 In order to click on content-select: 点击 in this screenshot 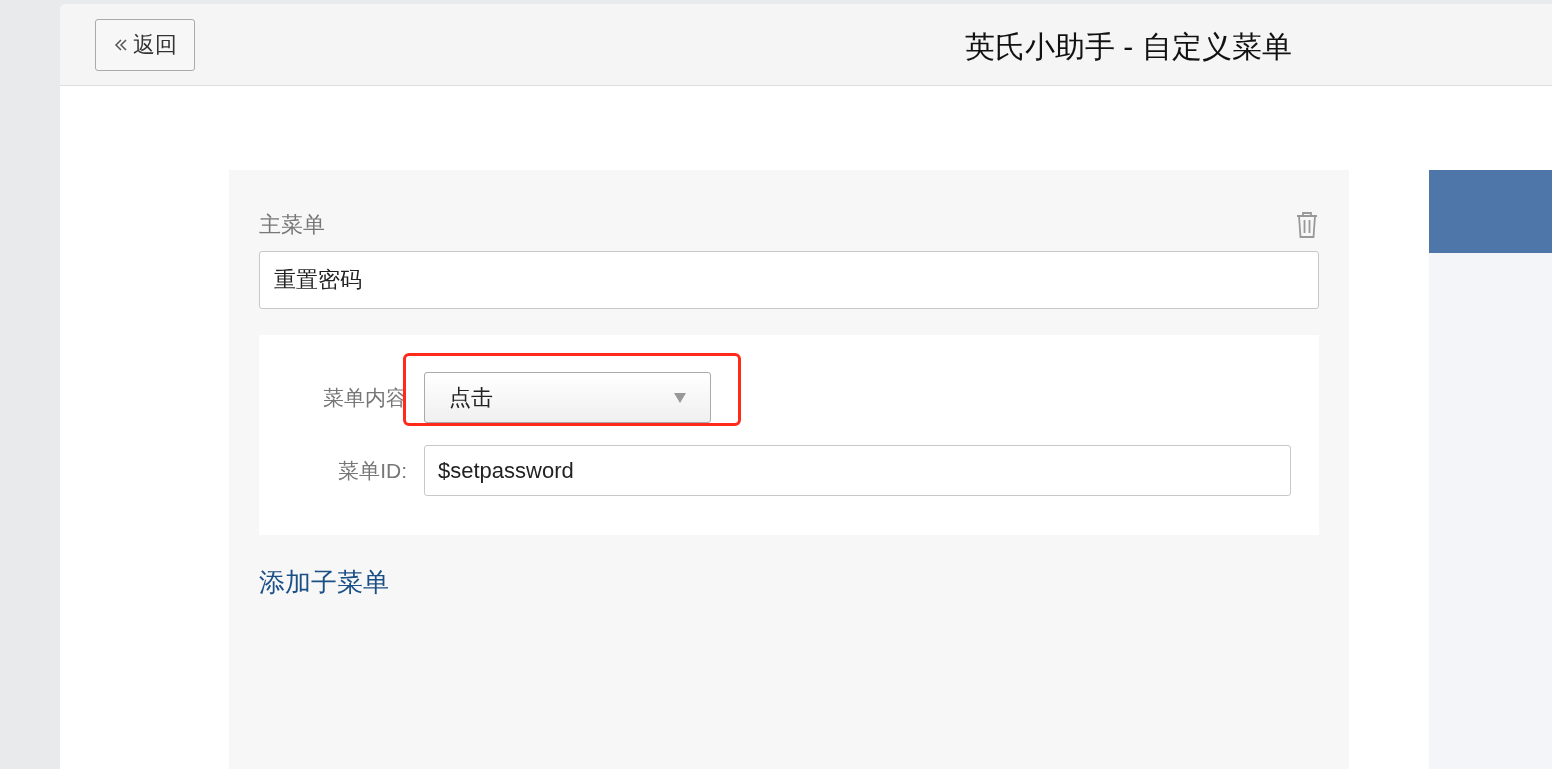, I will do `click(567, 397)`.